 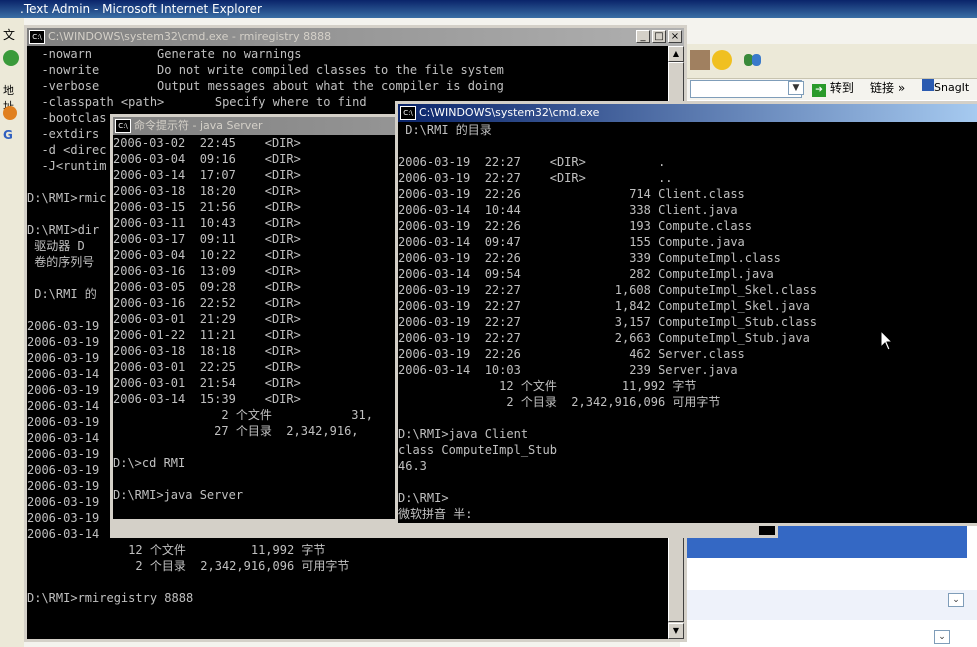 What do you see at coordinates (746, 89) in the screenshot?
I see `address-input` at bounding box center [746, 89].